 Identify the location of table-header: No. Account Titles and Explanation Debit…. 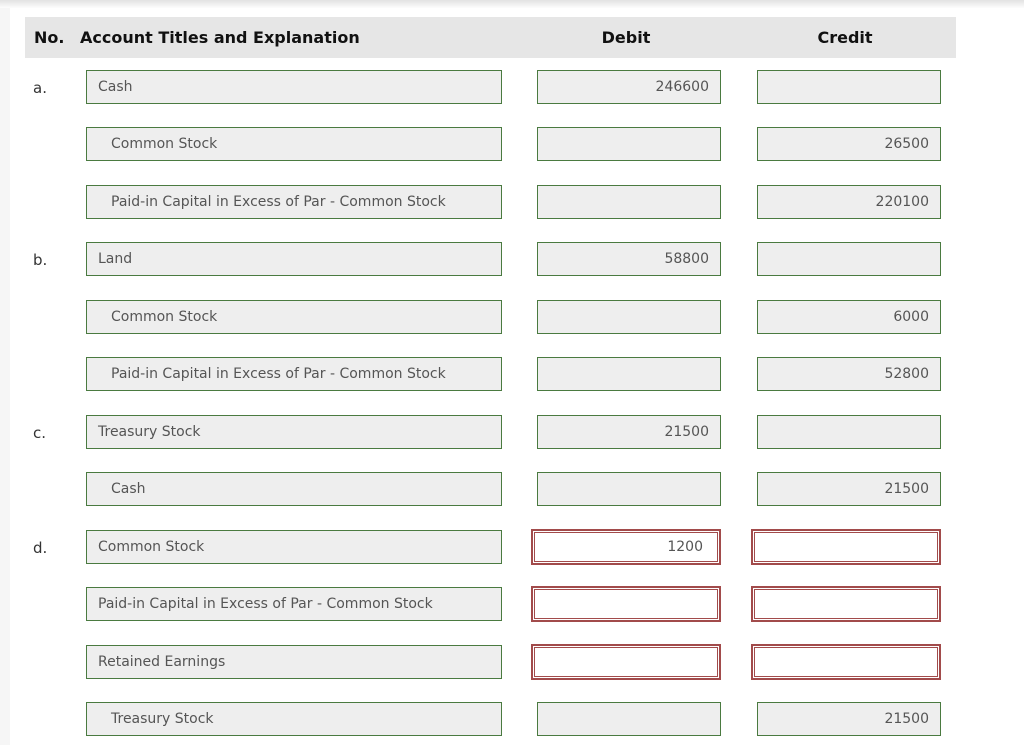
(490, 37).